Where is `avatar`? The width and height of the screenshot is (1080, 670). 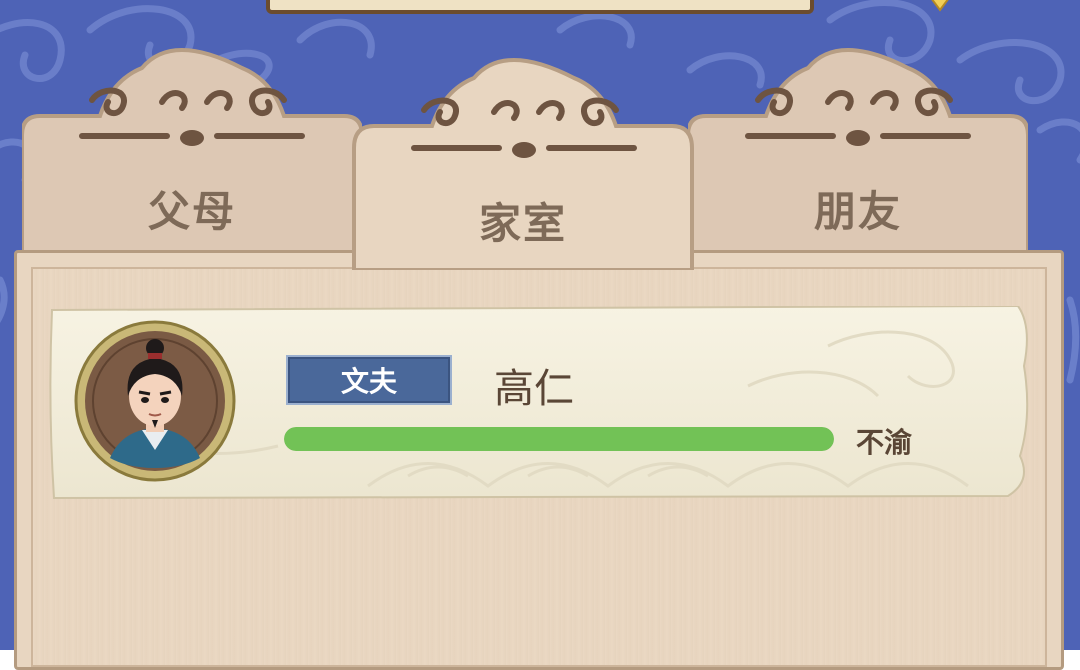
avatar is located at coordinates (155, 401).